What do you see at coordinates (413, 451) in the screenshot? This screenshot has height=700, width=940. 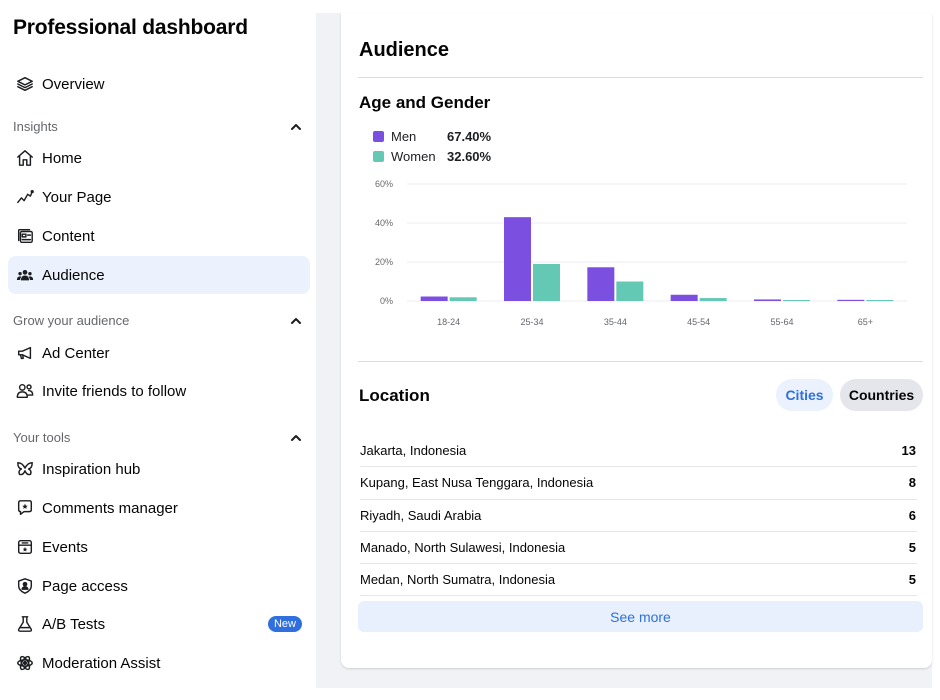 I see `location-name: Jakarta, Indonesia` at bounding box center [413, 451].